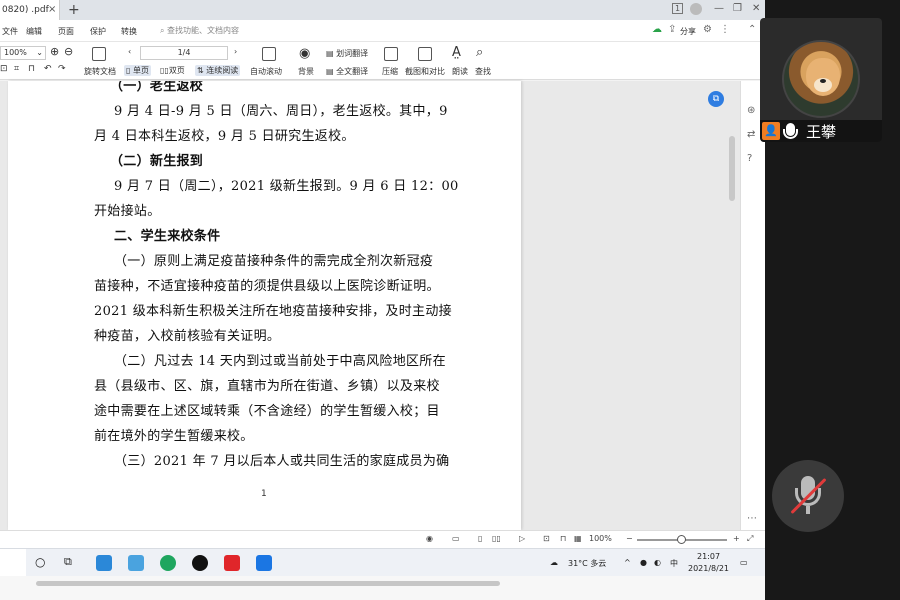 The height and width of the screenshot is (600, 900). What do you see at coordinates (16, 69) in the screenshot?
I see `hand-tool-icon: ⌗` at bounding box center [16, 69].